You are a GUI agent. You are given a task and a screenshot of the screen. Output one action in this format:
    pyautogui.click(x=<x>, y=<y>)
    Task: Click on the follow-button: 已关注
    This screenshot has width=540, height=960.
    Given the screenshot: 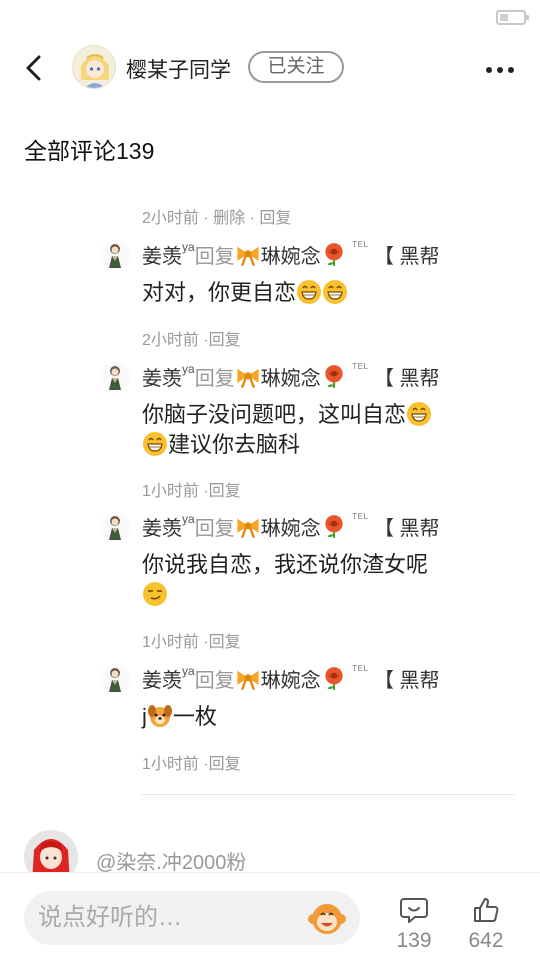 What is the action you would take?
    pyautogui.click(x=296, y=67)
    